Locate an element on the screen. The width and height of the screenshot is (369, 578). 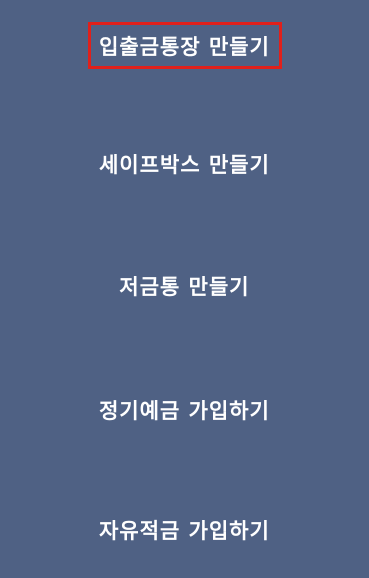
menu-item-open-piggy-bank: 저금통 만들기 is located at coordinates (184, 286).